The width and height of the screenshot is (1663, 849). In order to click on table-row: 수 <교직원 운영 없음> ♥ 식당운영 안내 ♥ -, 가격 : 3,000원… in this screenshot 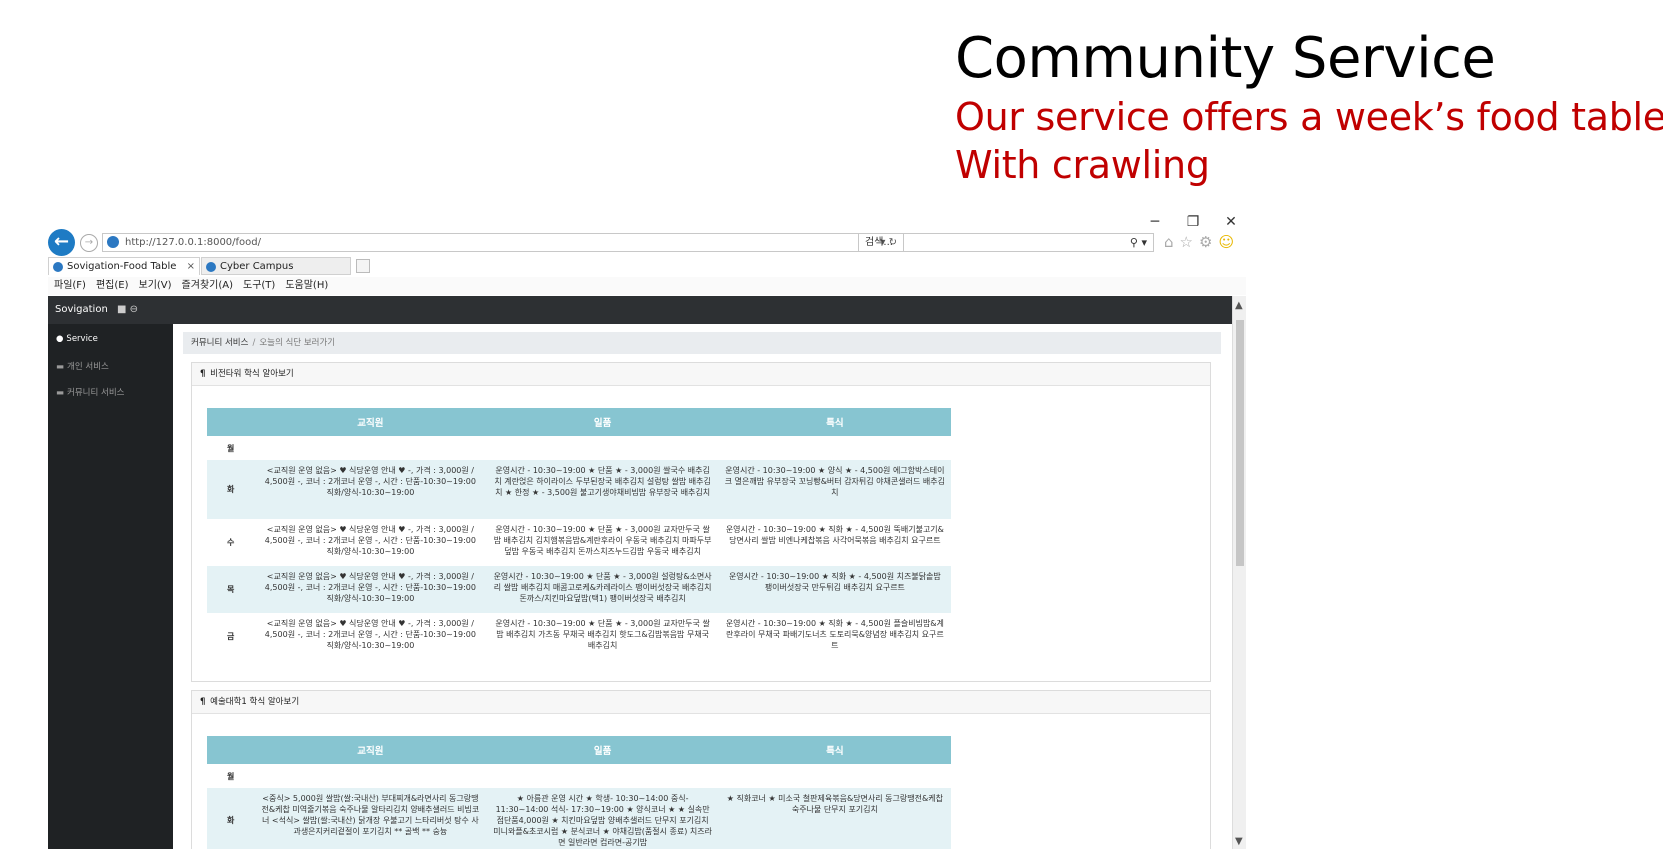, I will do `click(579, 542)`.